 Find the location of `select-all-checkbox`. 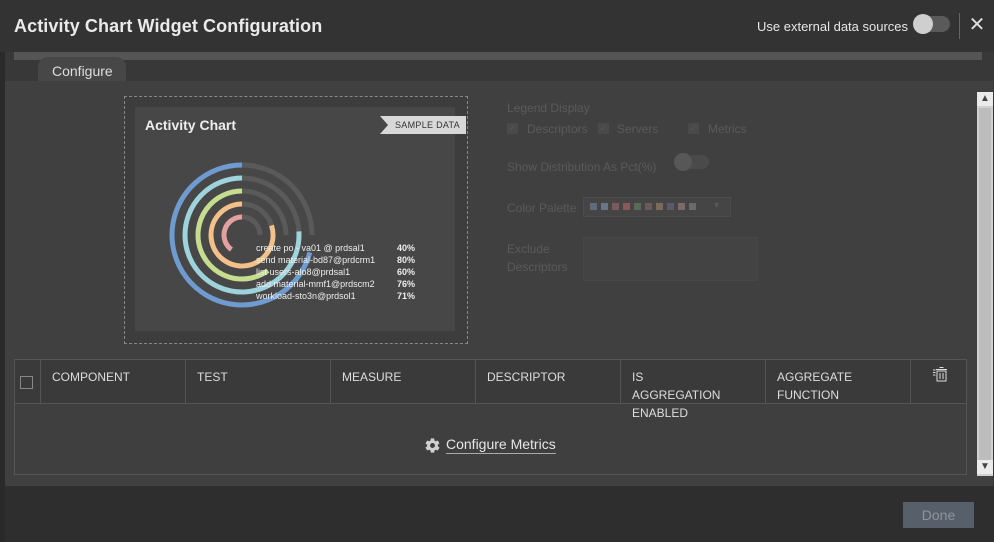

select-all-checkbox is located at coordinates (26, 382).